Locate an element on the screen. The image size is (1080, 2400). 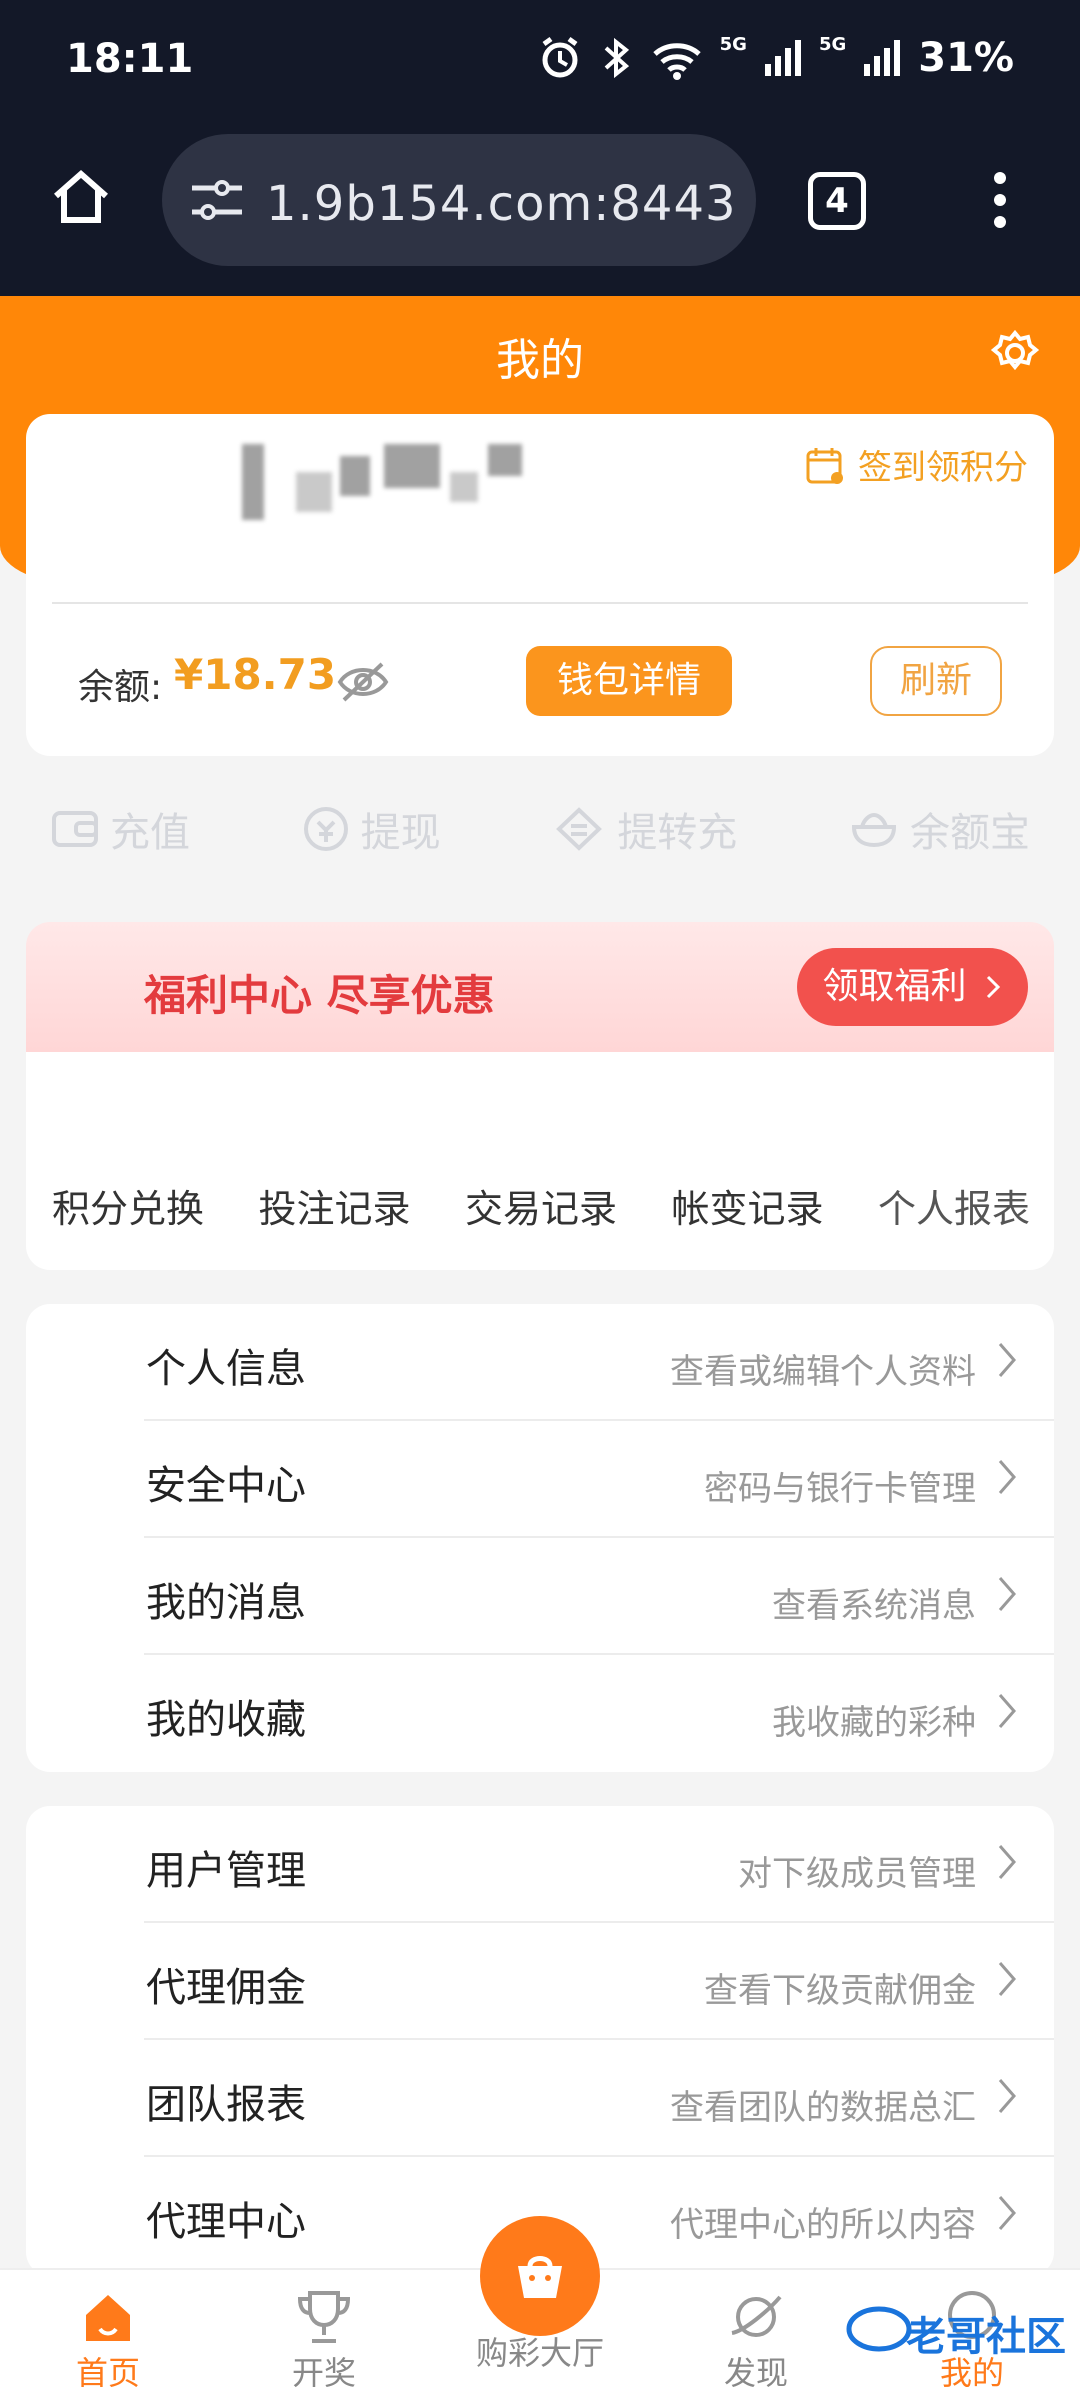
menu-item-desc: 我收藏的彩种 is located at coordinates (874, 1723).